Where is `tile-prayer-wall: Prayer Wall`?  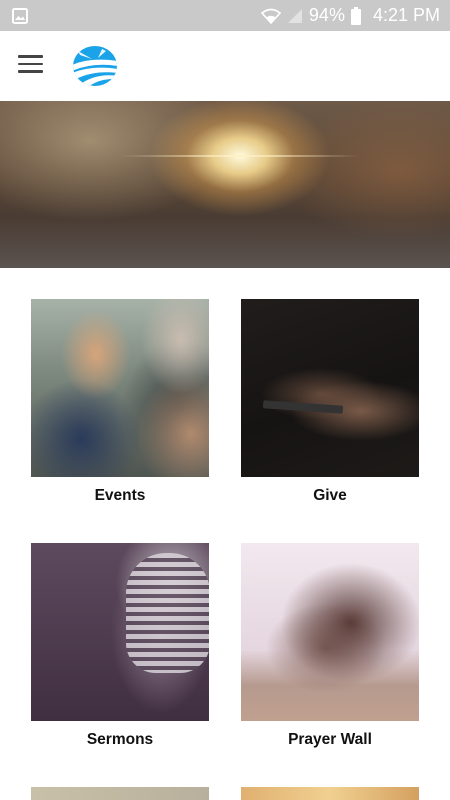
tile-prayer-wall: Prayer Wall is located at coordinates (330, 646).